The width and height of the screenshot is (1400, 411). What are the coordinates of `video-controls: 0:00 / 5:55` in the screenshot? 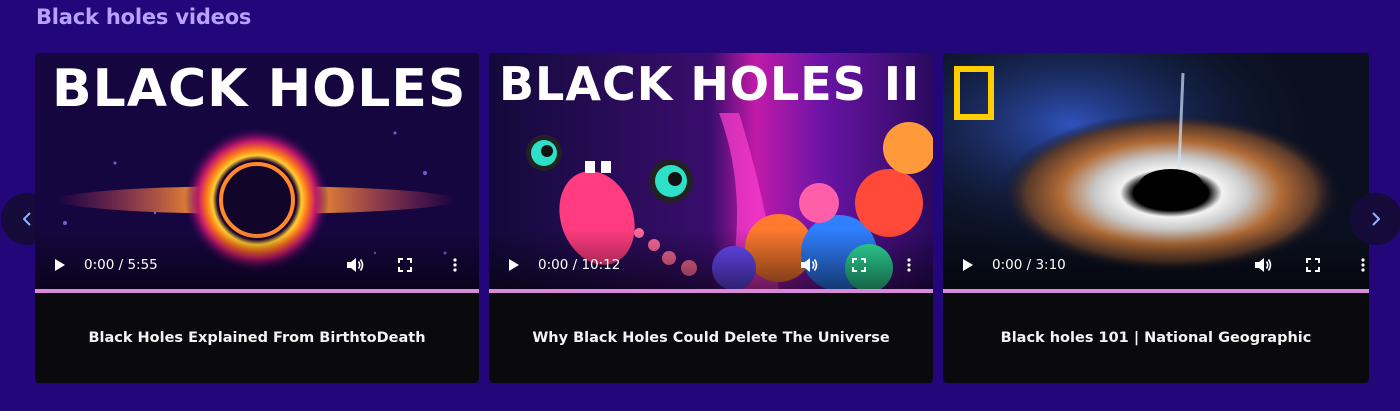 It's located at (257, 265).